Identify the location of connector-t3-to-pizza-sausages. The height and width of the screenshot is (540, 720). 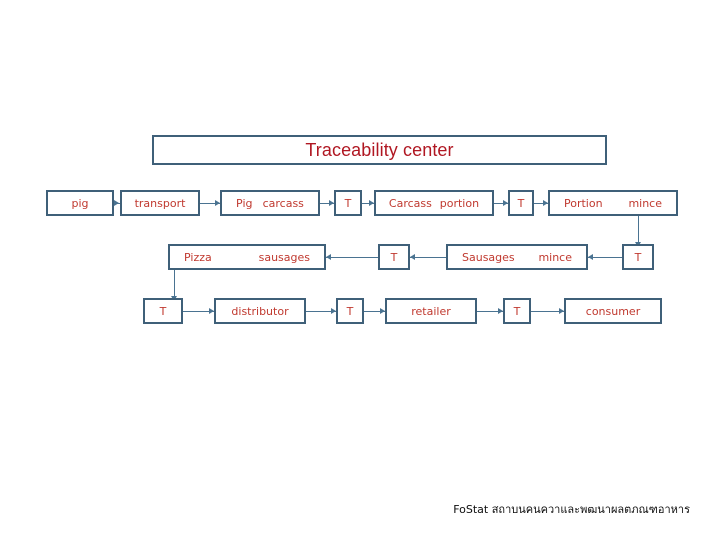
(352, 257).